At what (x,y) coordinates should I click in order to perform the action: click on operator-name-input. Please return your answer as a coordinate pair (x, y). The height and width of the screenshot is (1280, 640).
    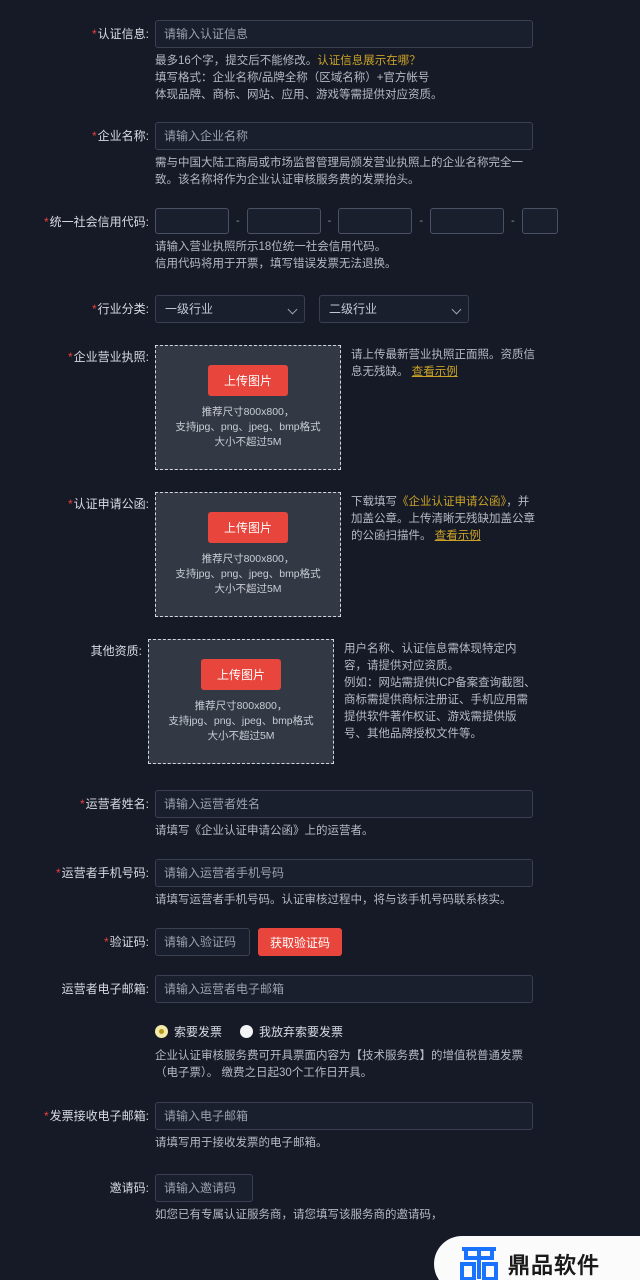
    Looking at the image, I should click on (344, 804).